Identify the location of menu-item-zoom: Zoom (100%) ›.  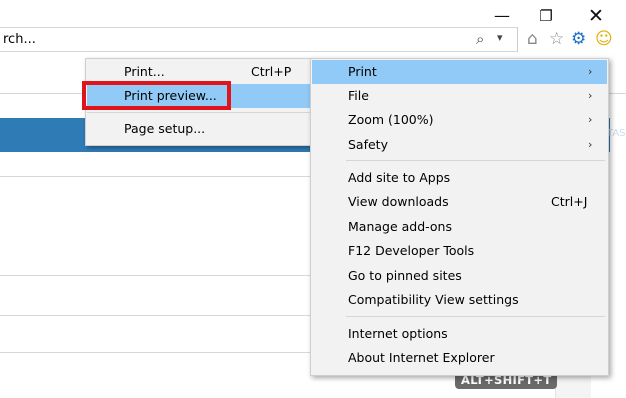
(459, 120).